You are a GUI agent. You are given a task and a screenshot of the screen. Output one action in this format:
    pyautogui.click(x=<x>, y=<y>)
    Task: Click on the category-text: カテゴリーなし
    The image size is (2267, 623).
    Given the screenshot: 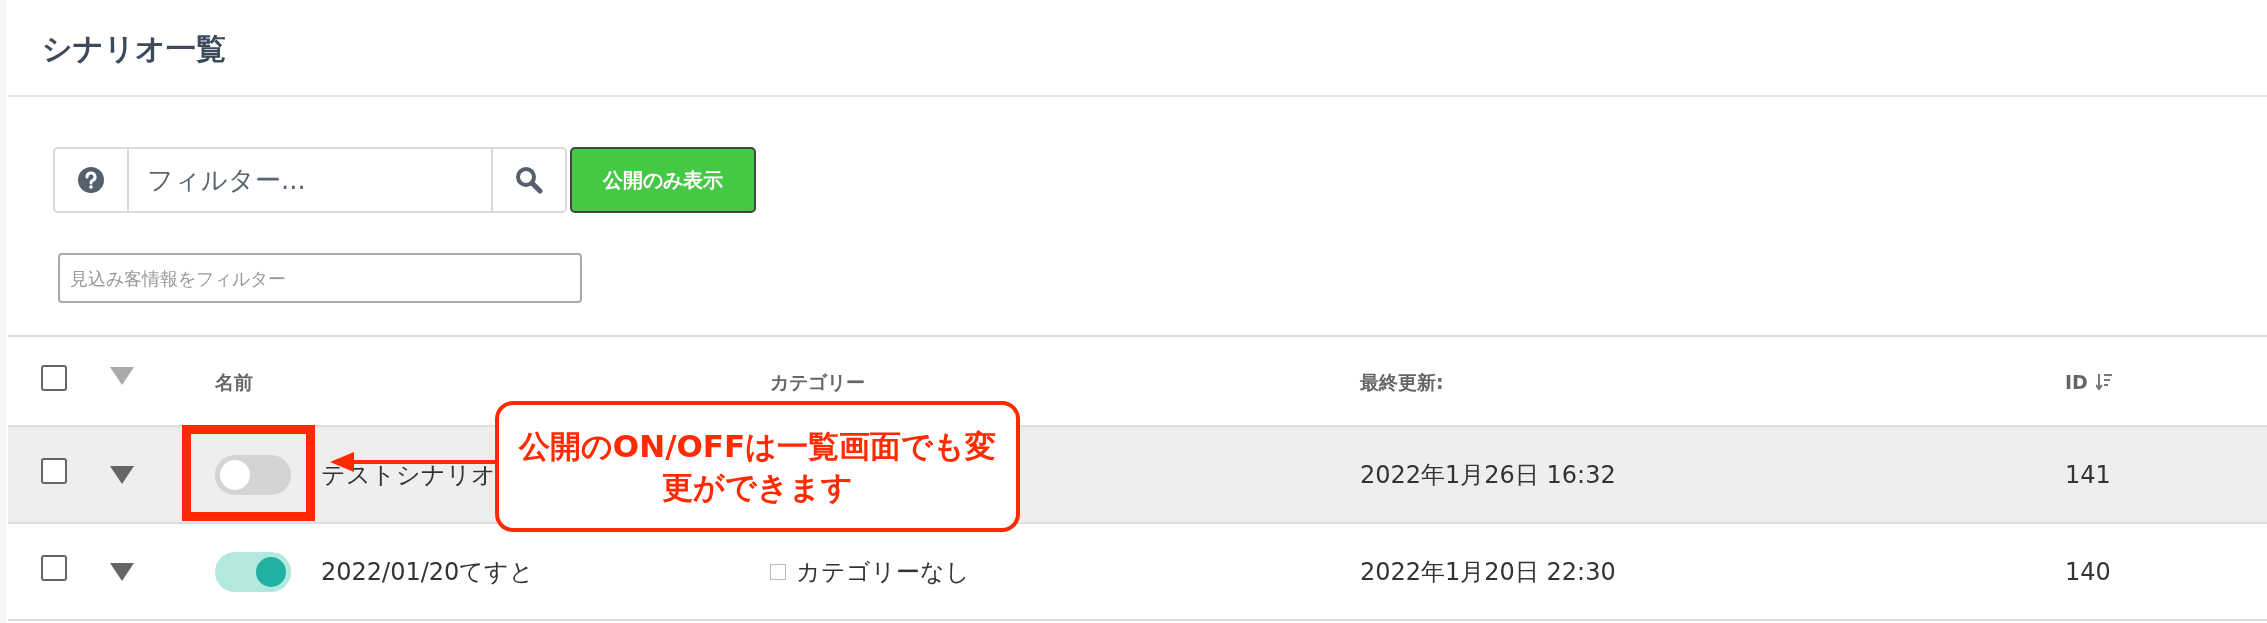 What is the action you would take?
    pyautogui.click(x=883, y=572)
    